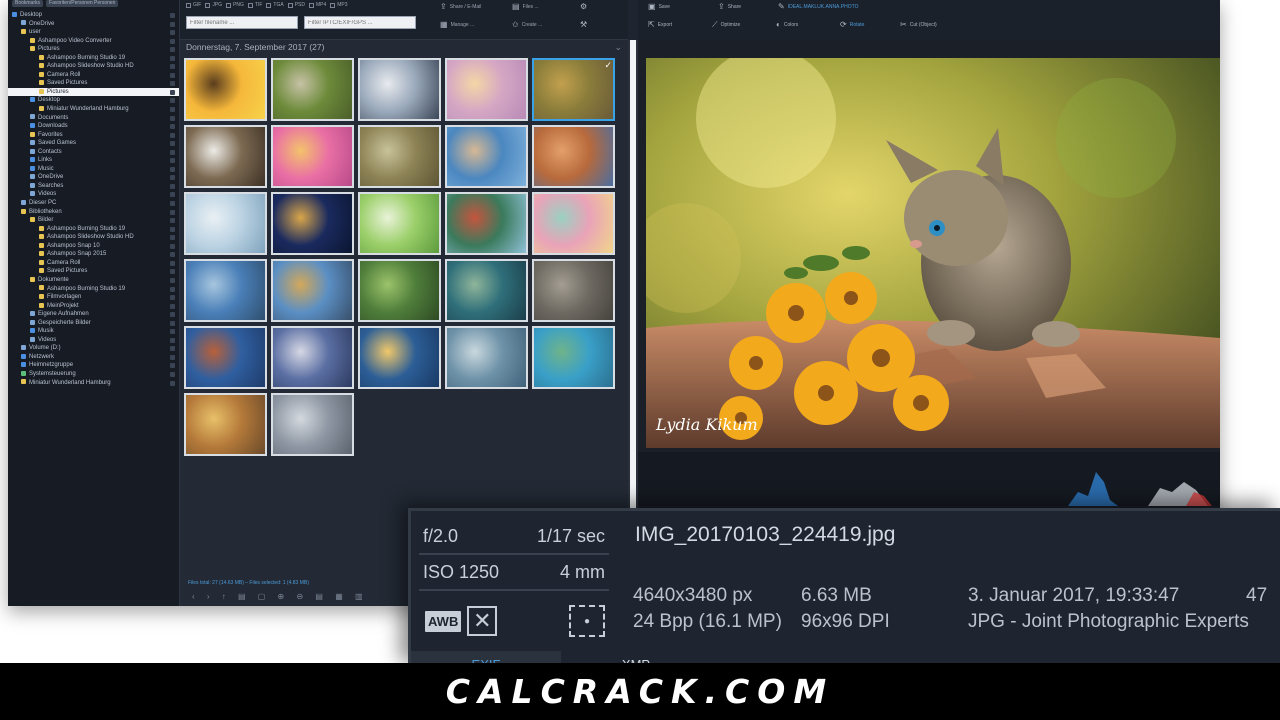 The image size is (1280, 720). Describe the element at coordinates (93, 220) in the screenshot. I see `tree-item: Bilder` at that location.